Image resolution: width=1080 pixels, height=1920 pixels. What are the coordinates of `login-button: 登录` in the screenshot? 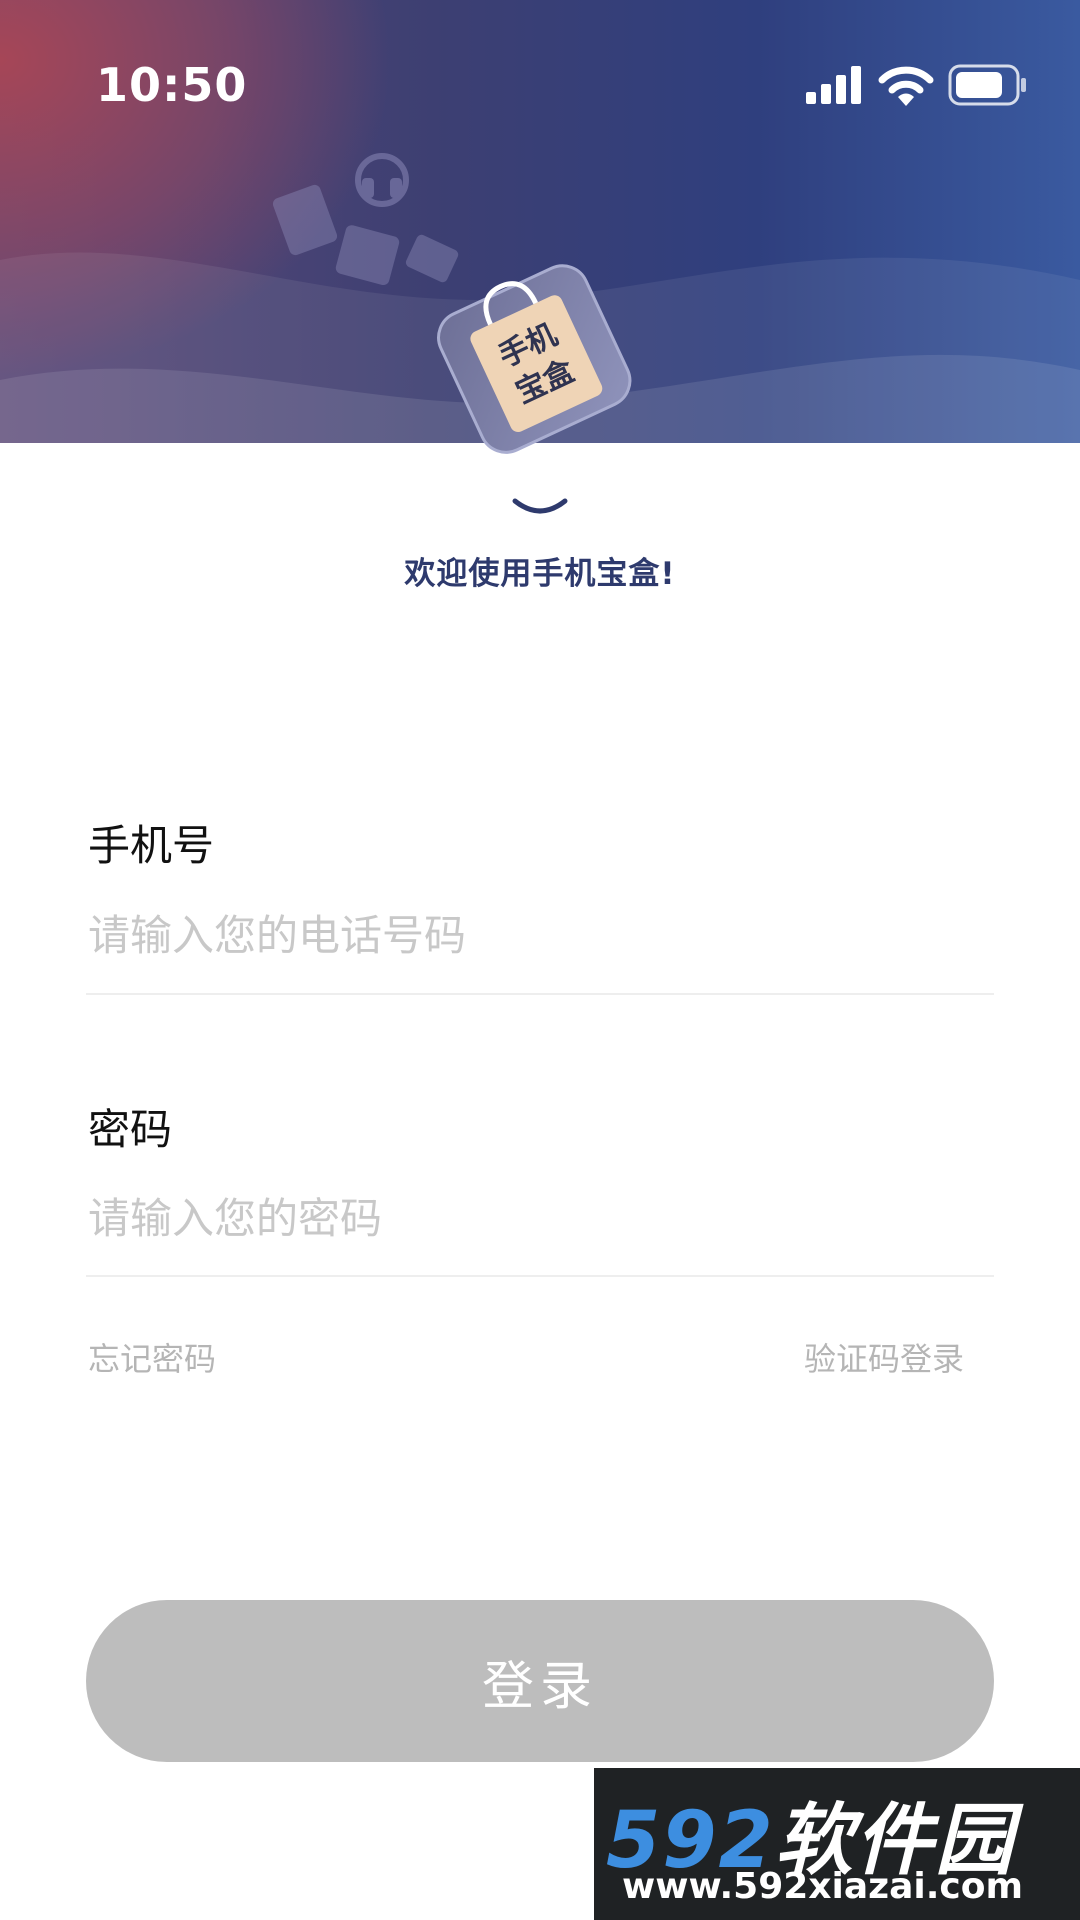 It's located at (540, 1681).